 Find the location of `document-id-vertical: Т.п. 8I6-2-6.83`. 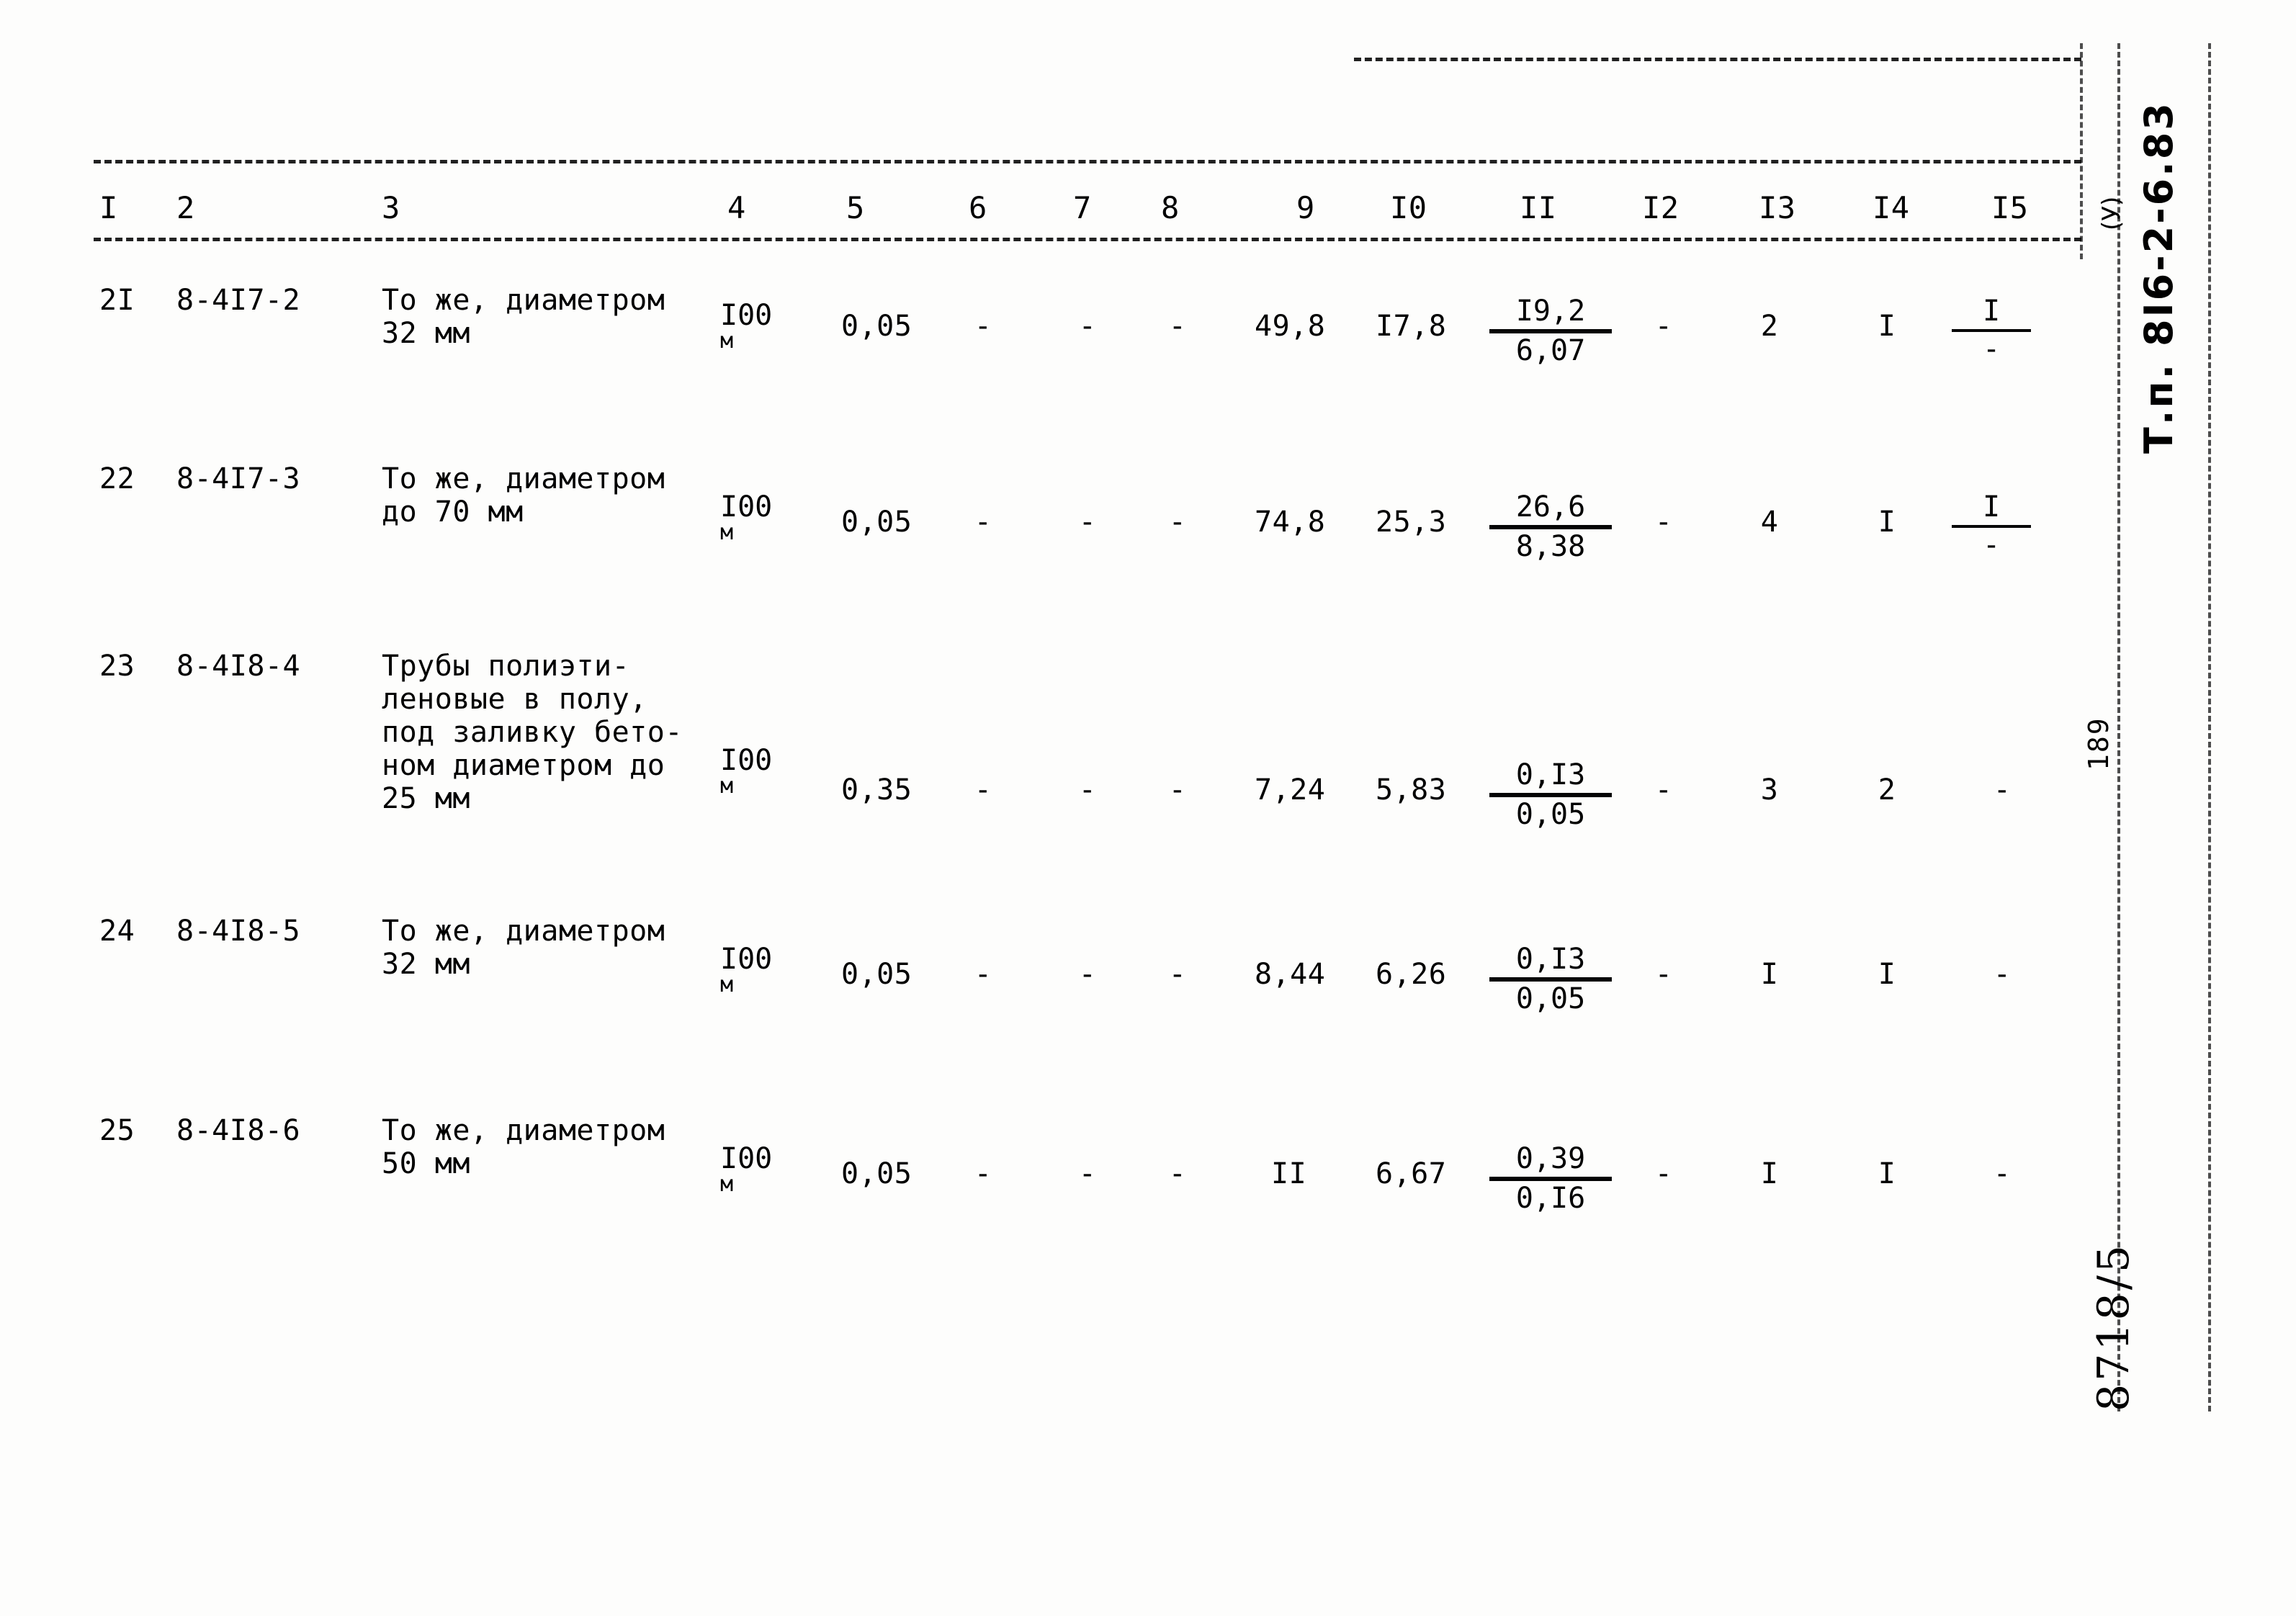

document-id-vertical: Т.п. 8I6-2-6.83 is located at coordinates (2159, 277).